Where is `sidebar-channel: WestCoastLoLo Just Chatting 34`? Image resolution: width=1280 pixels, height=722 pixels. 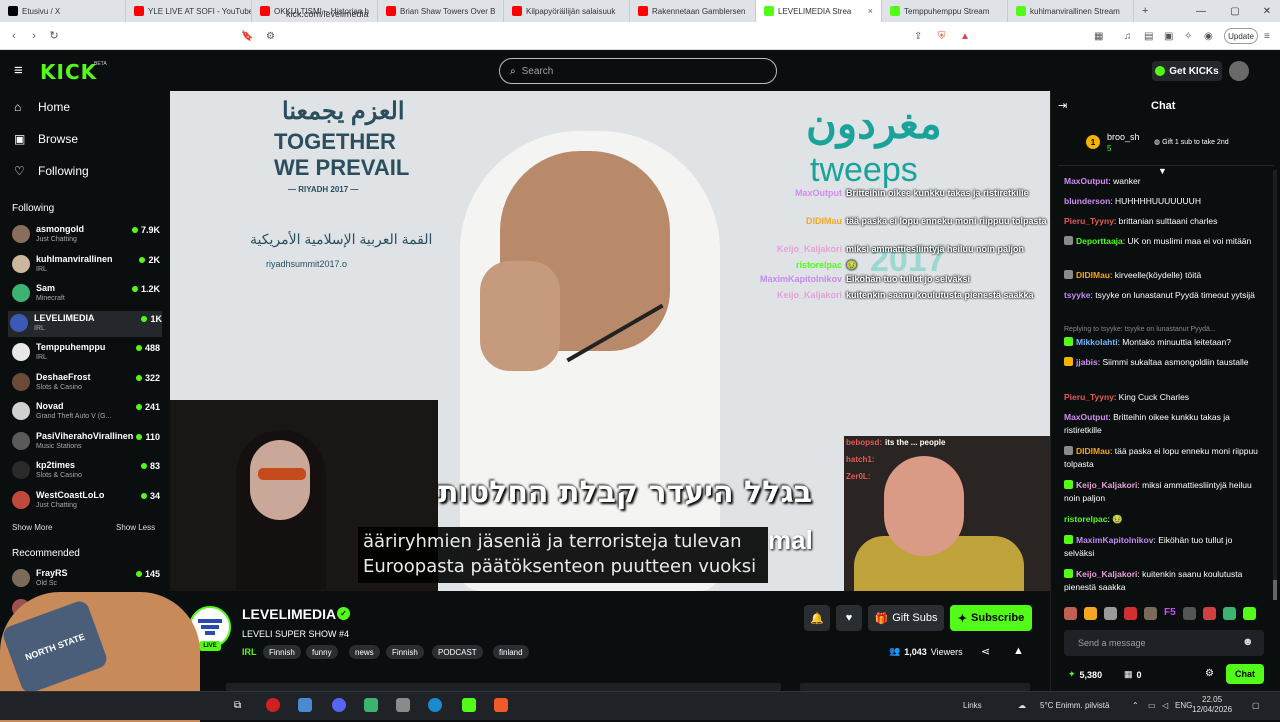 sidebar-channel: WestCoastLoLo Just Chatting 34 is located at coordinates (85, 501).